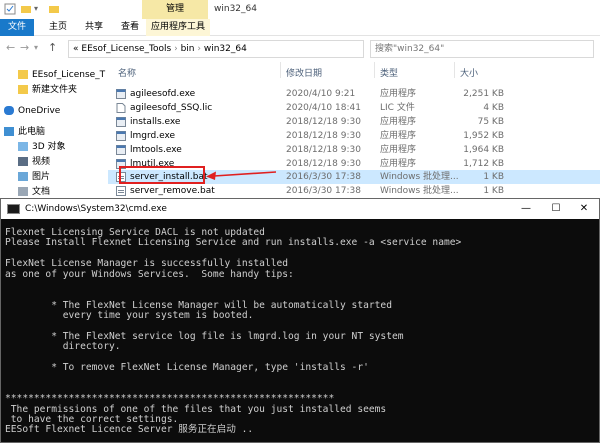 The width and height of the screenshot is (600, 446). I want to click on console-line: directory., so click(63, 347).